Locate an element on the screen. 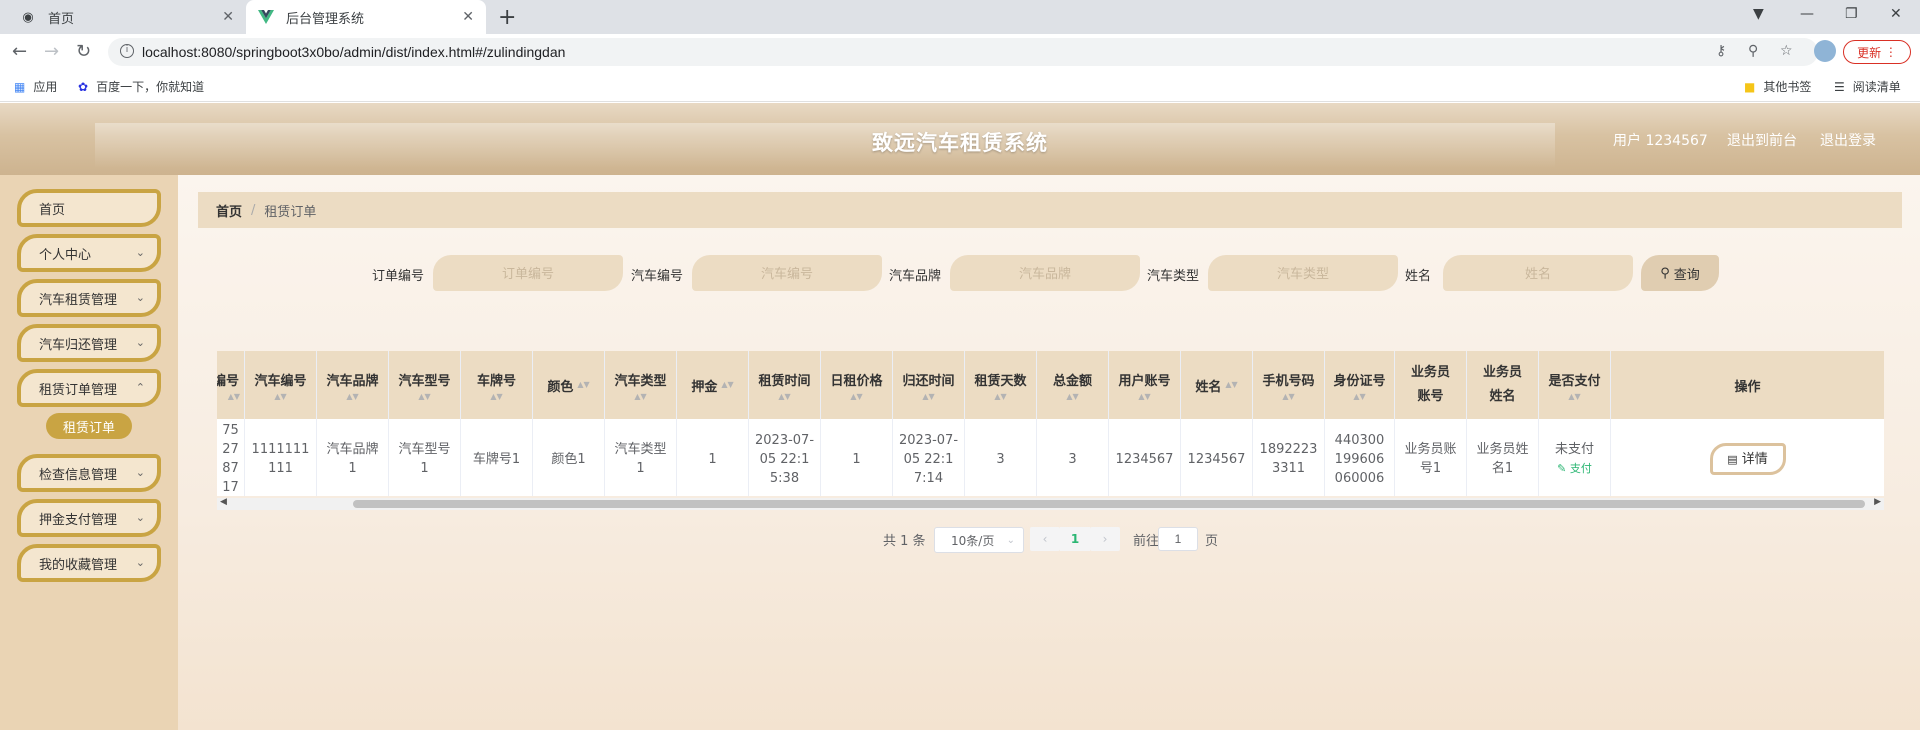 Image resolution: width=1920 pixels, height=730 pixels. bookmark-baidu: ✿ 百度一下，你就知道 is located at coordinates (141, 86).